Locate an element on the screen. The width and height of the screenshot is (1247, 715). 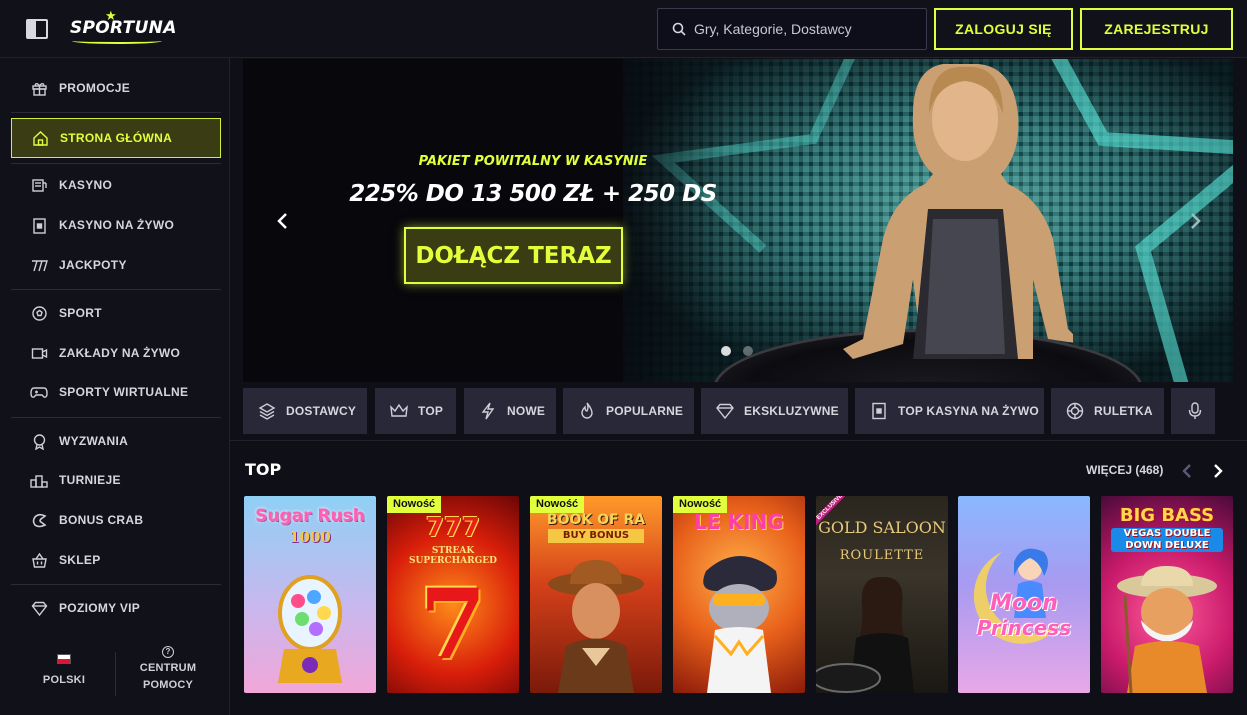
chevron-left-icon is located at coordinates (1187, 471).